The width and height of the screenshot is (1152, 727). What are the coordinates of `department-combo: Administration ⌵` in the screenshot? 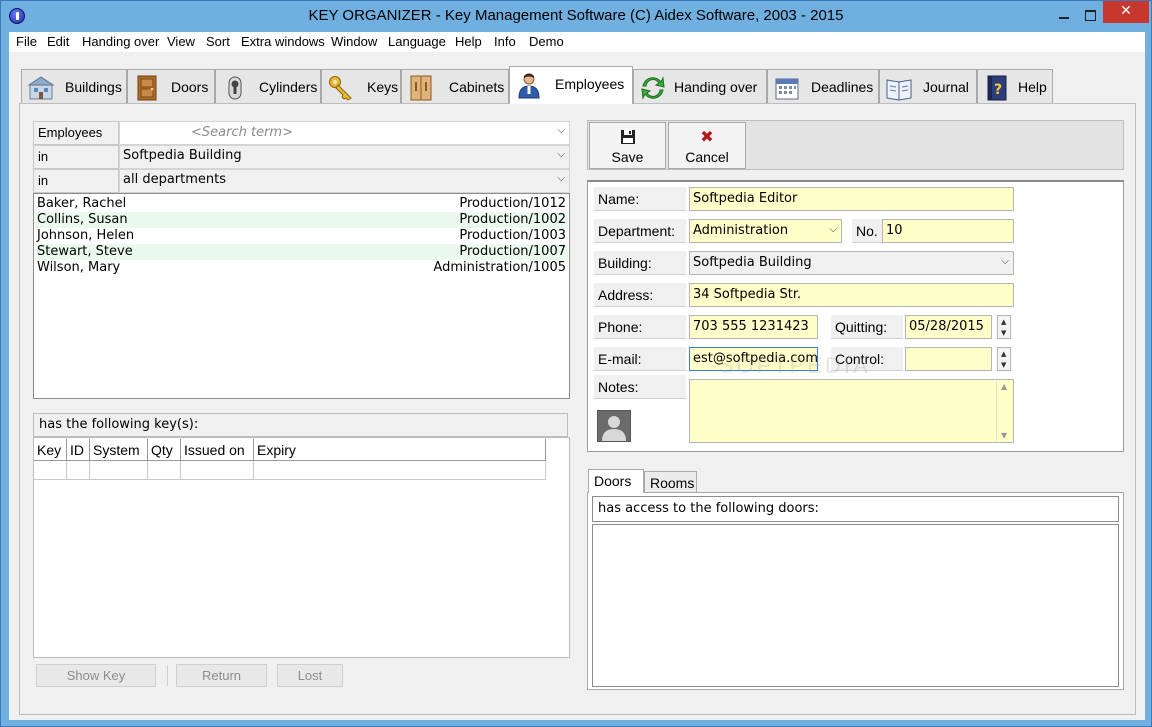 It's located at (765, 231).